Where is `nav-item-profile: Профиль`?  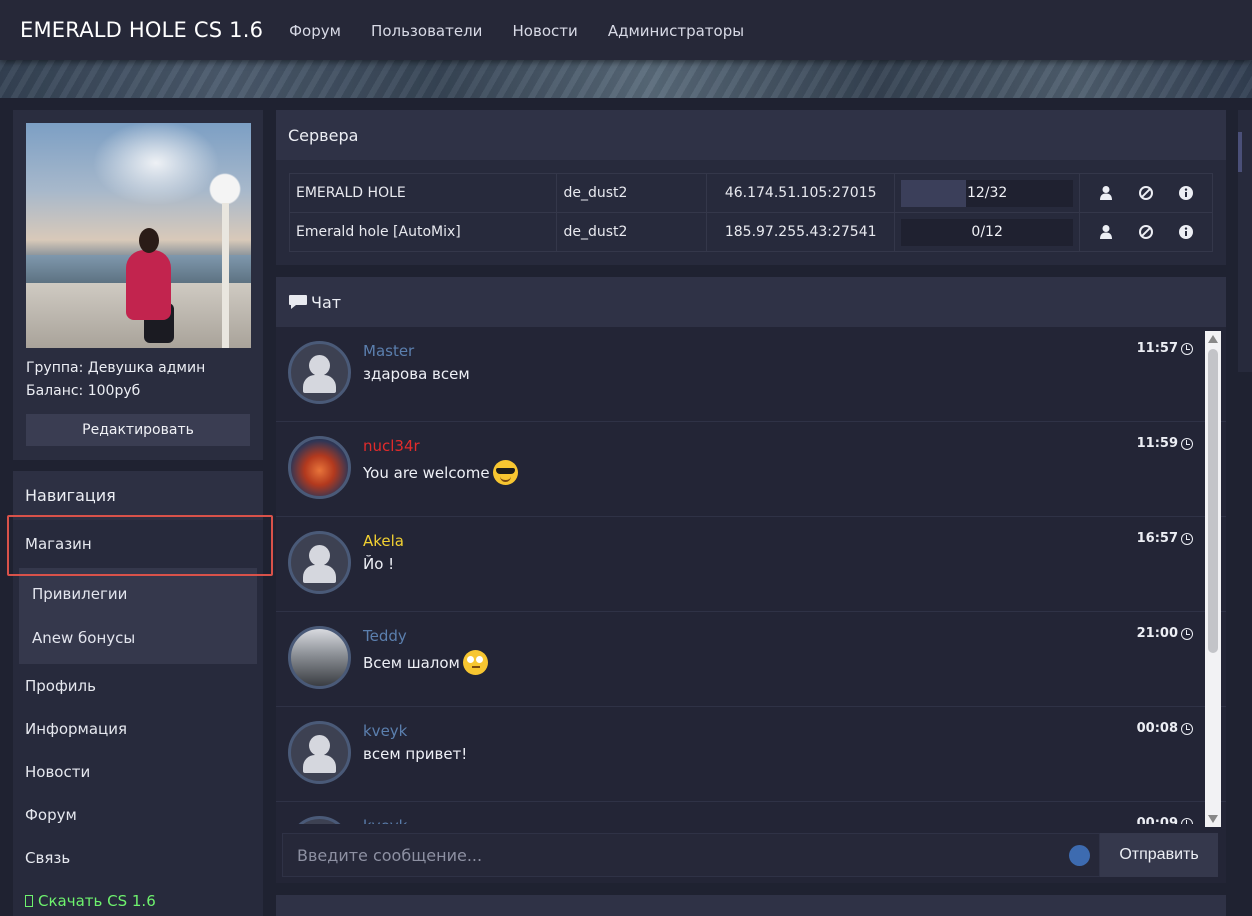
nav-item-profile: Профиль is located at coordinates (138, 685).